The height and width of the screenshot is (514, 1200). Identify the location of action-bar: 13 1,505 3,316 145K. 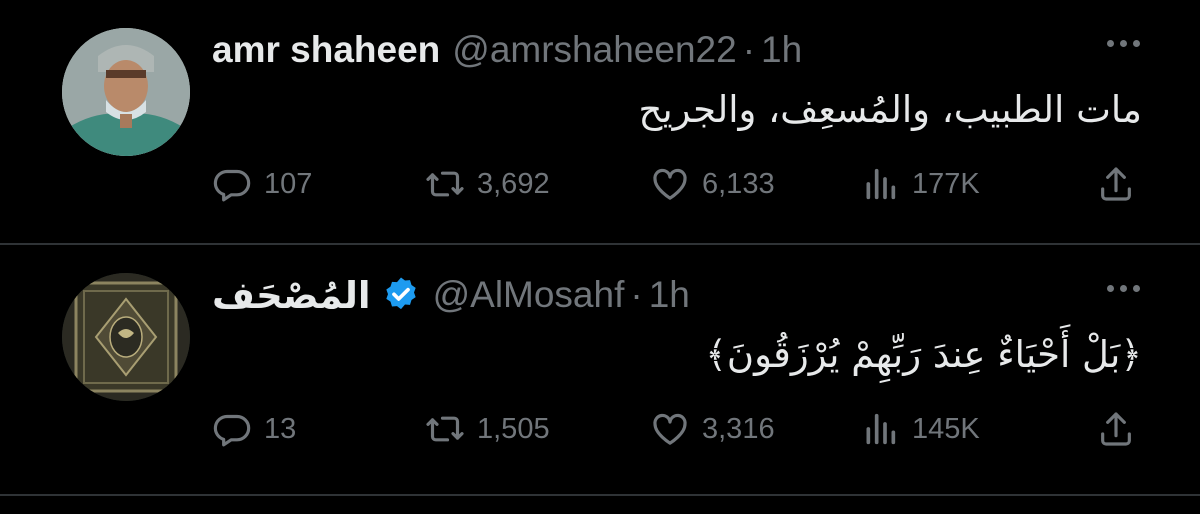
(677, 429).